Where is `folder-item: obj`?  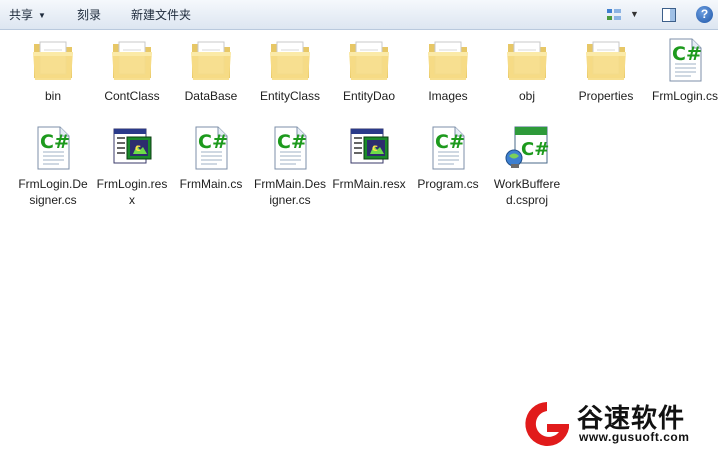
folder-item: obj is located at coordinates (527, 70).